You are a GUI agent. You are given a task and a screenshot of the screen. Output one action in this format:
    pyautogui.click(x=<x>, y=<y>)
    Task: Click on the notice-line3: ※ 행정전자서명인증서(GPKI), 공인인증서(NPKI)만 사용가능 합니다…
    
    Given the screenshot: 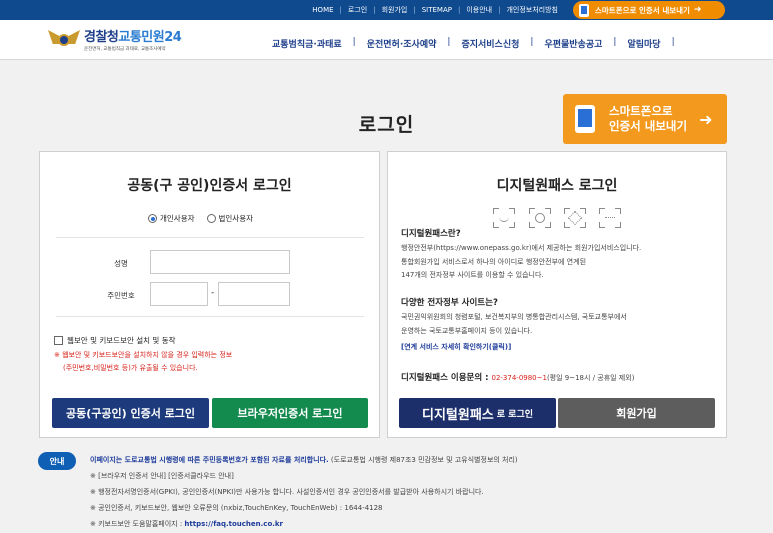 What is the action you would take?
    pyautogui.click(x=287, y=492)
    